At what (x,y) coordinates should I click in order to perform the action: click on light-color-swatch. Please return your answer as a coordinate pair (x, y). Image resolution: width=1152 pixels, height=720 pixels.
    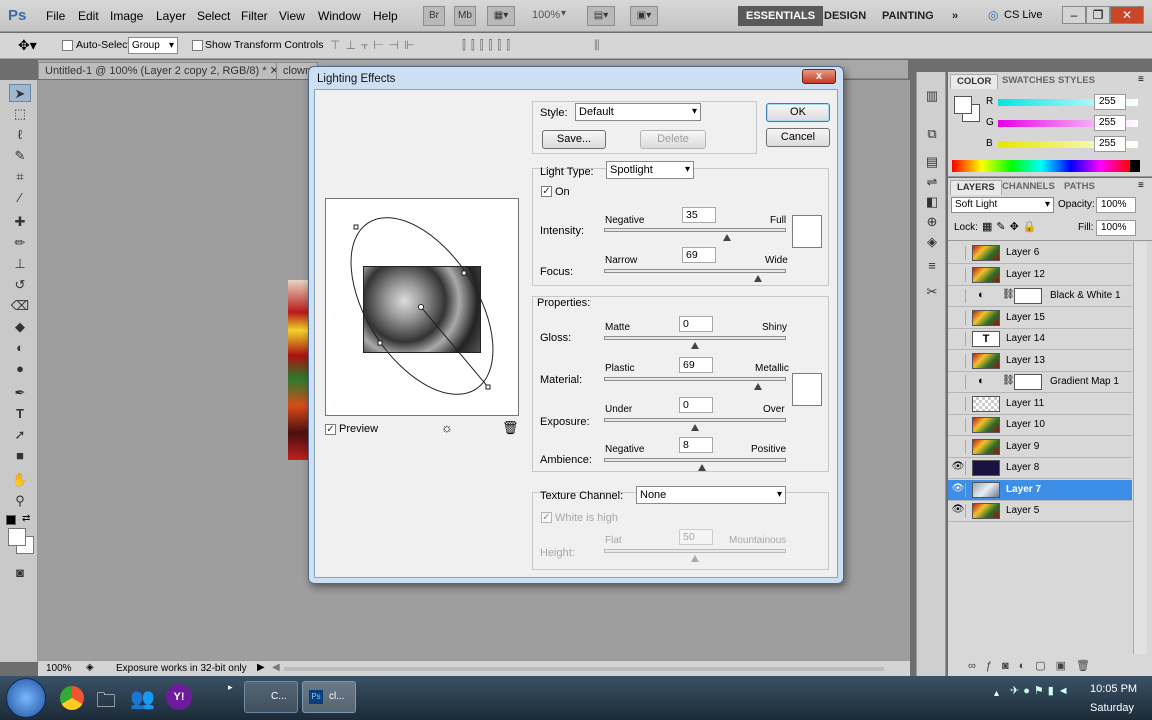
    Looking at the image, I should click on (807, 231).